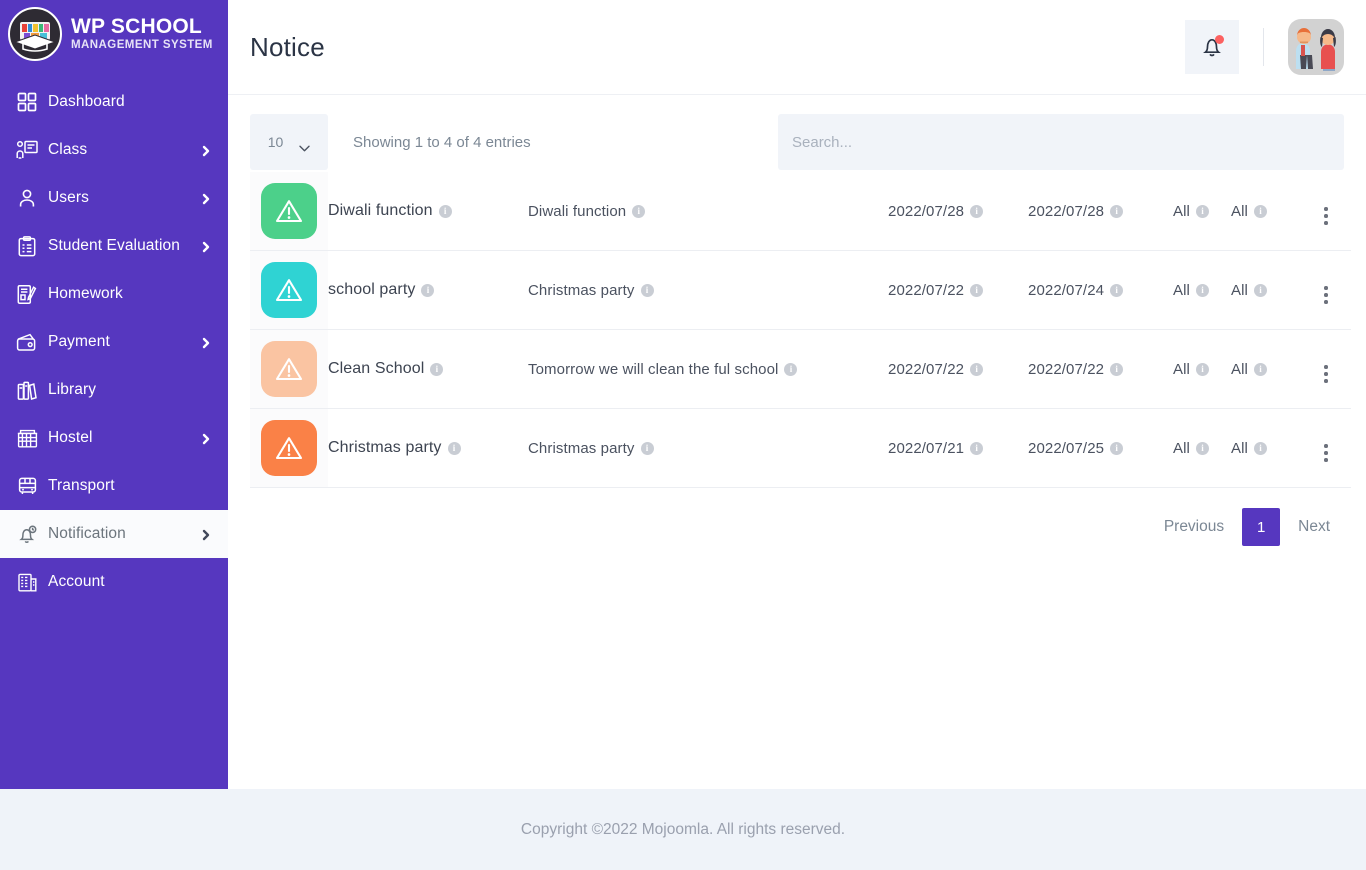 Image resolution: width=1366 pixels, height=870 pixels. Describe the element at coordinates (1061, 142) in the screenshot. I see `search-input` at that location.